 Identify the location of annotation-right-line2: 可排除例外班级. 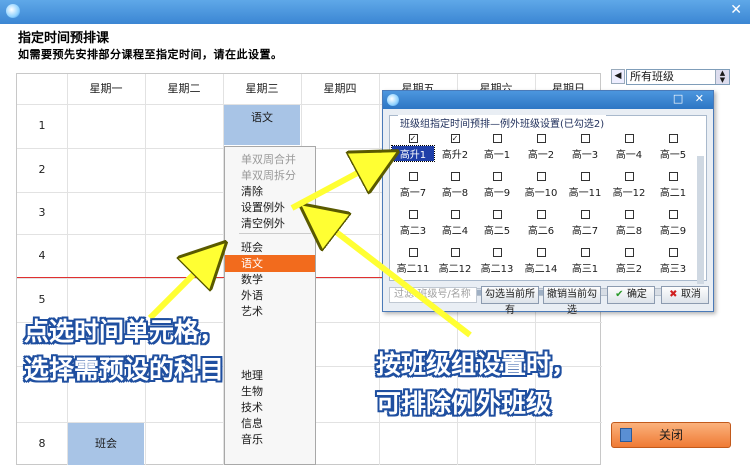
(464, 403).